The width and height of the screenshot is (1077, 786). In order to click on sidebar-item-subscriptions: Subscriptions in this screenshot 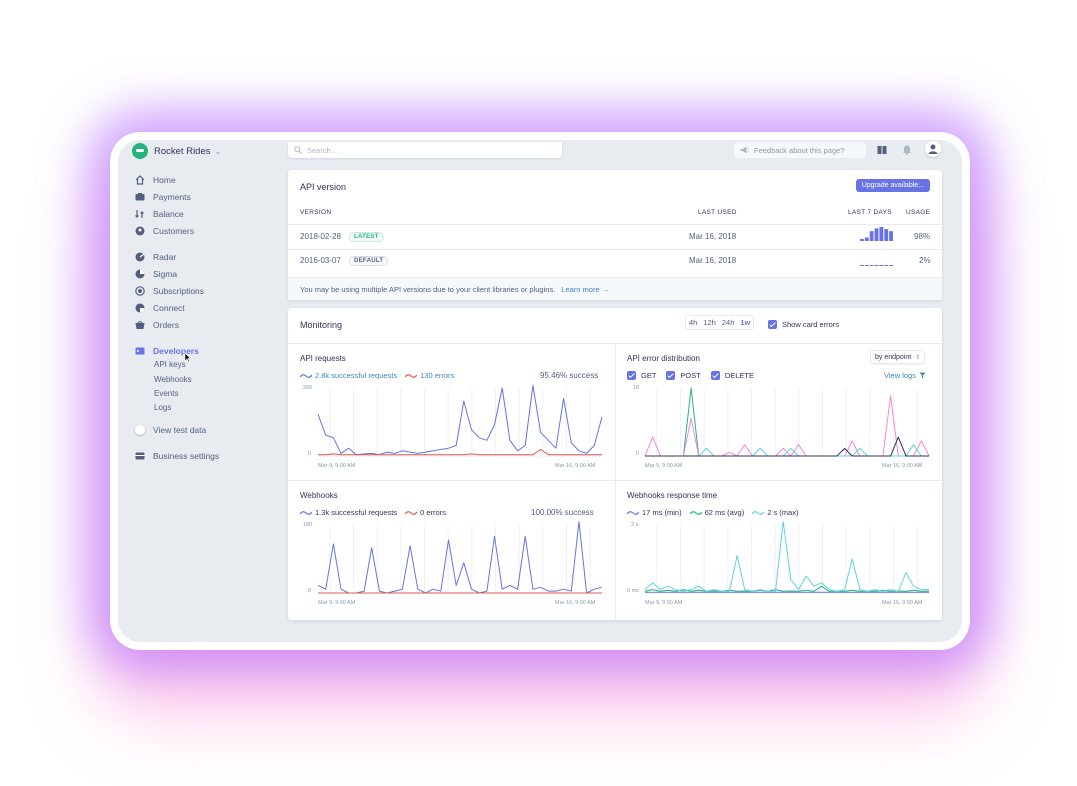, I will do `click(169, 291)`.